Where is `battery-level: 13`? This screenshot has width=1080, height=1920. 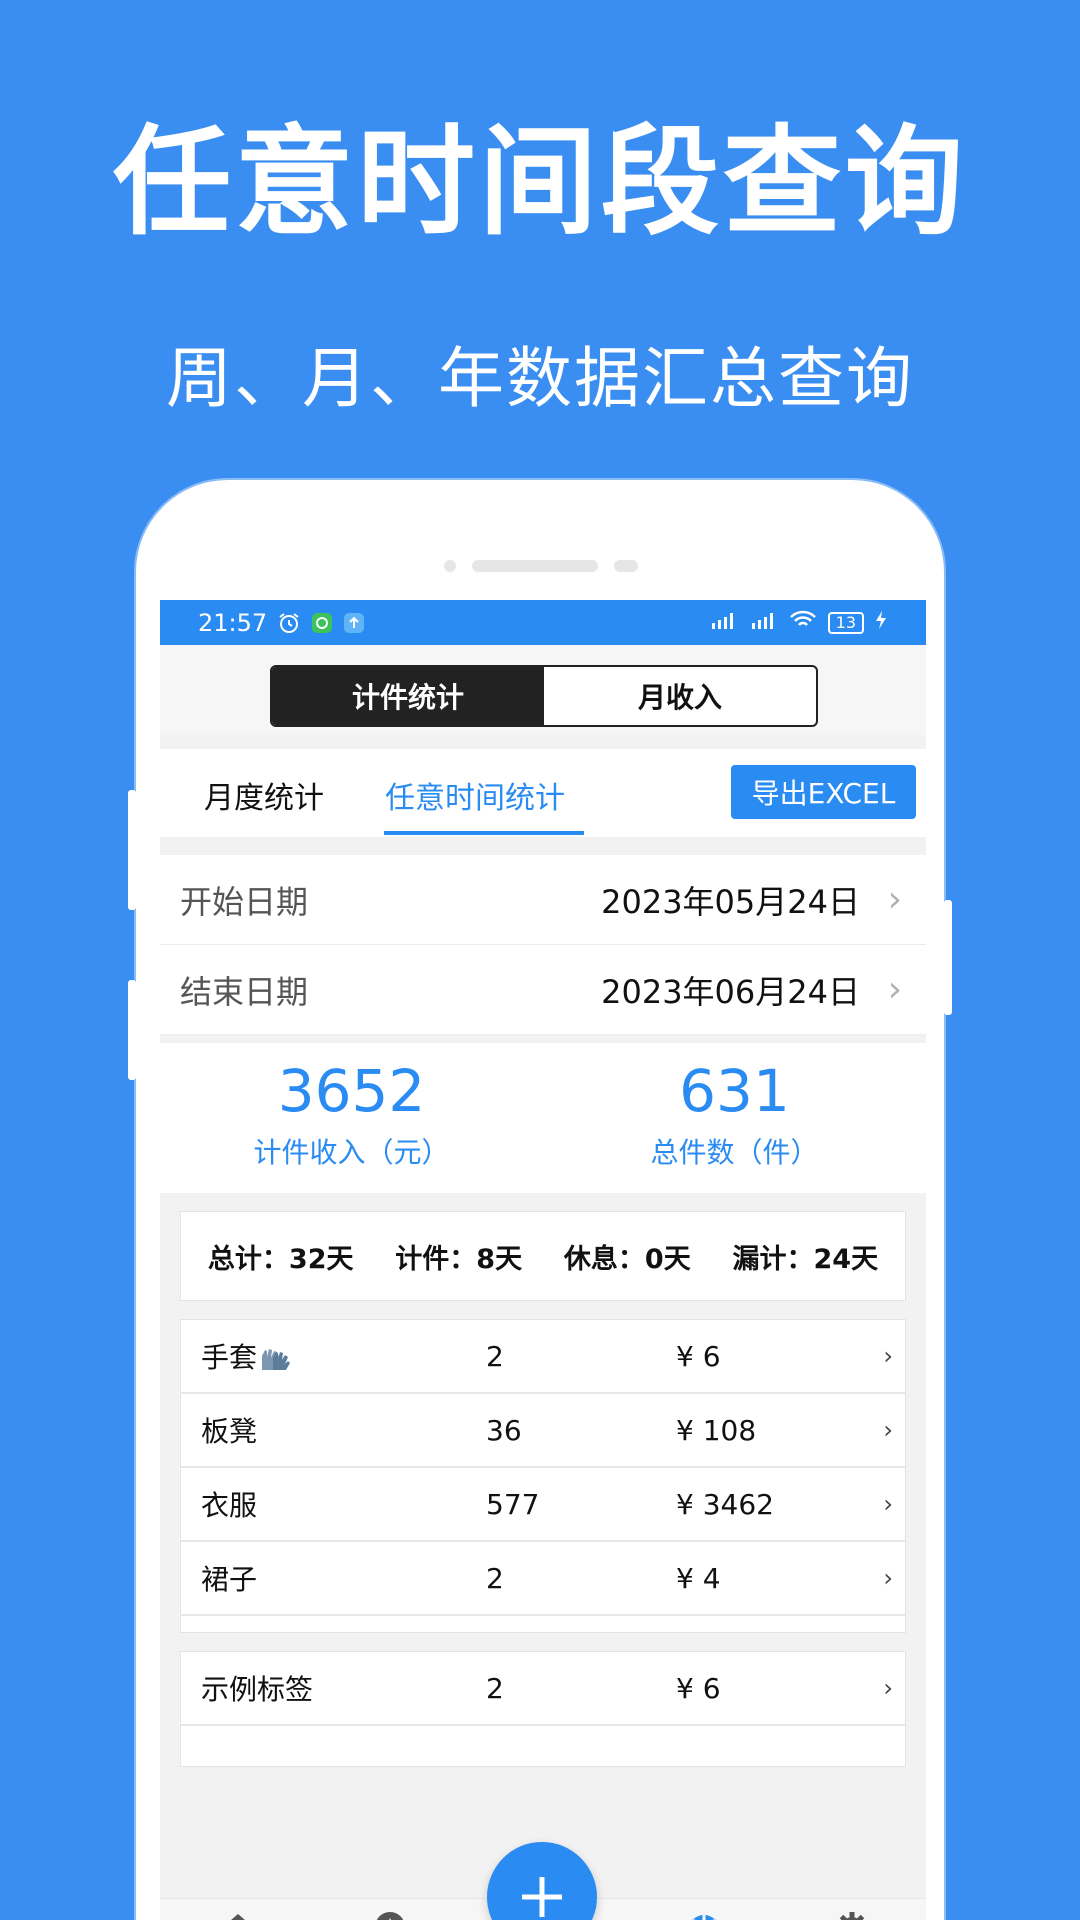 battery-level: 13 is located at coordinates (845, 622).